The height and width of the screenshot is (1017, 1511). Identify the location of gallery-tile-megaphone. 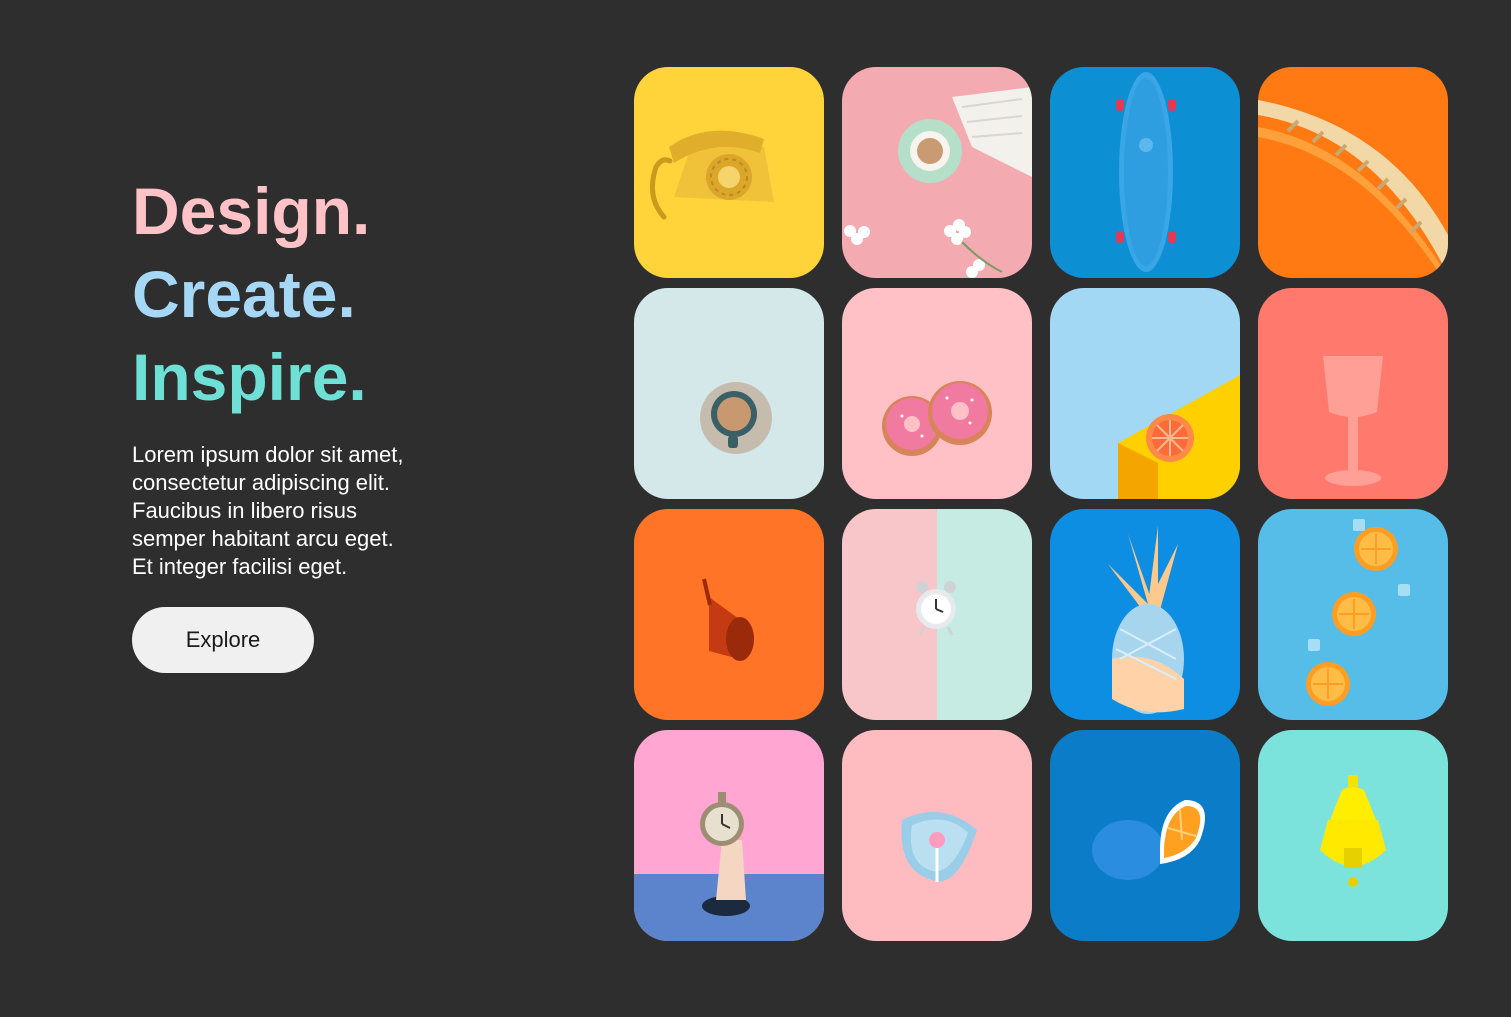
(729, 614).